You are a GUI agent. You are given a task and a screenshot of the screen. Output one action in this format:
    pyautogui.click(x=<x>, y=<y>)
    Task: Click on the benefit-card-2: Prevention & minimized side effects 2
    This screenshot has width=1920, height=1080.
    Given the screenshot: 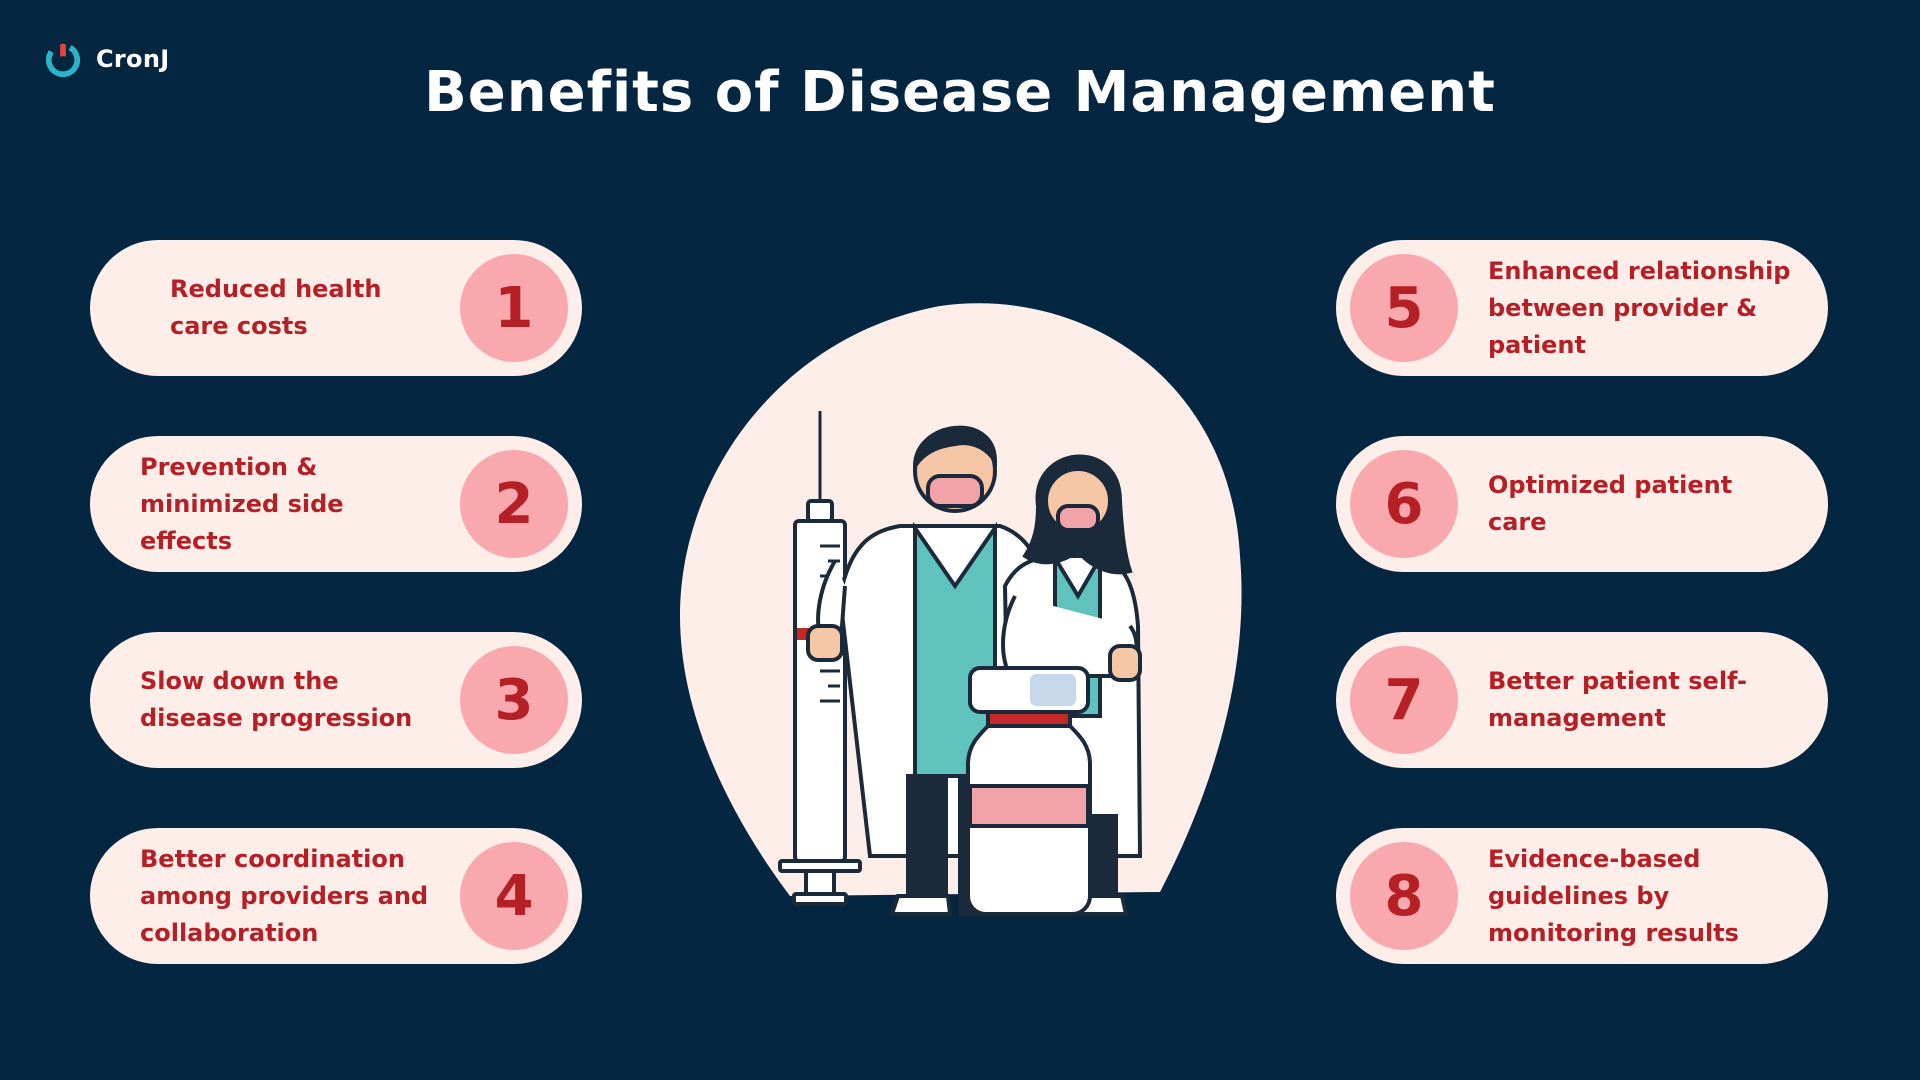 What is the action you would take?
    pyautogui.click(x=336, y=504)
    